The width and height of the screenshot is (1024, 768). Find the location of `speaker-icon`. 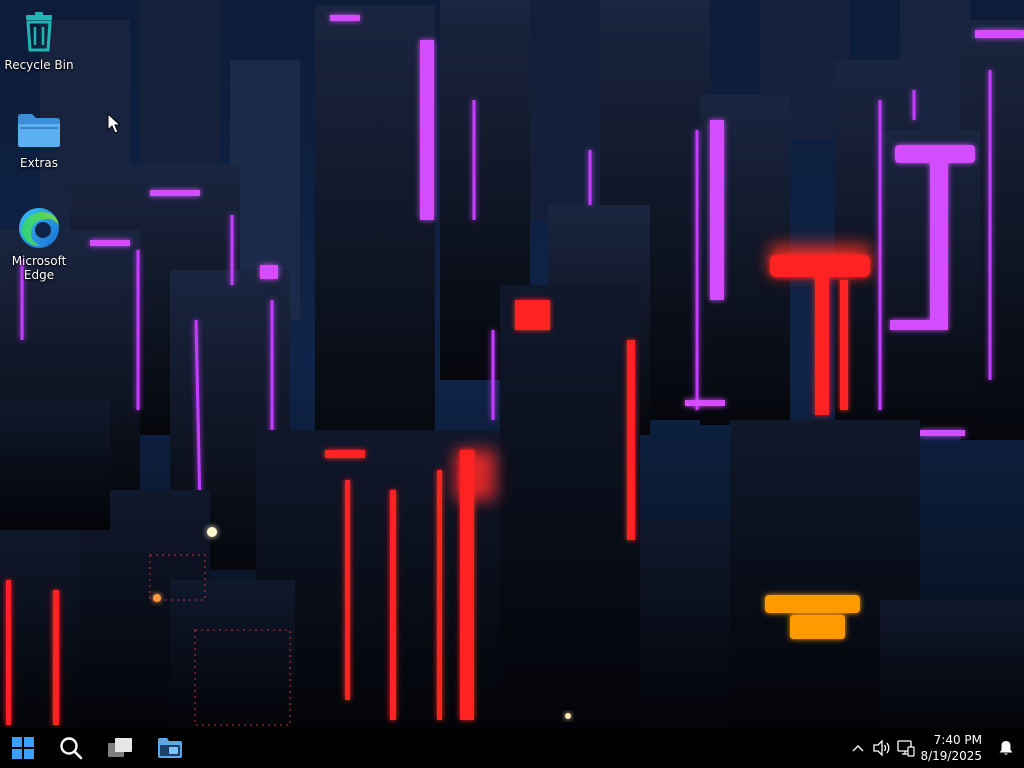

speaker-icon is located at coordinates (881, 748).